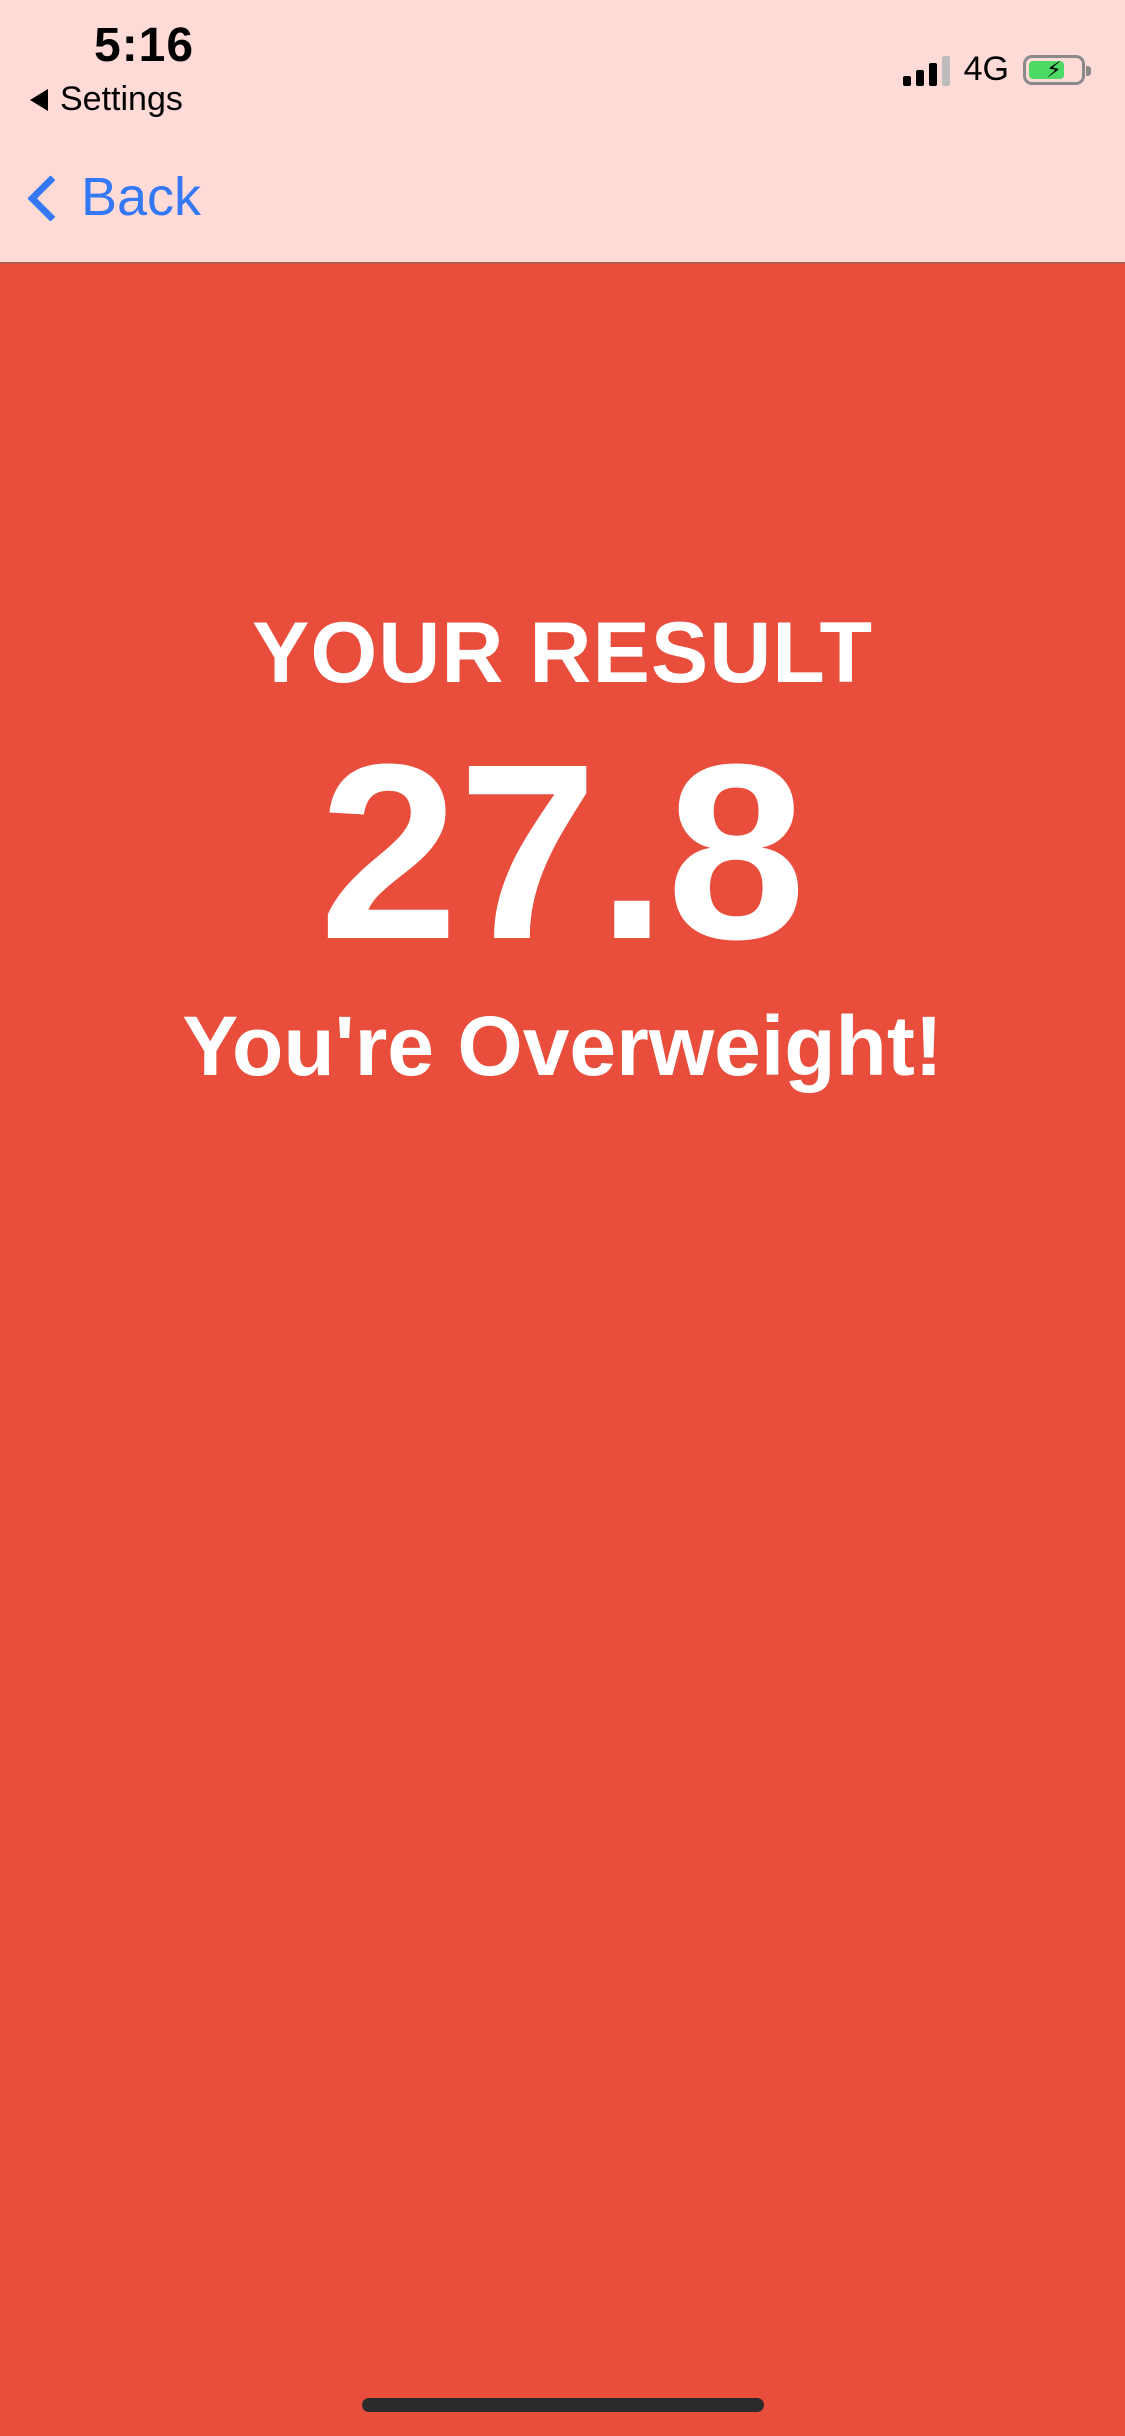 This screenshot has height=2436, width=1125. I want to click on charging-bolt-icon: ⚡, so click(1054, 69).